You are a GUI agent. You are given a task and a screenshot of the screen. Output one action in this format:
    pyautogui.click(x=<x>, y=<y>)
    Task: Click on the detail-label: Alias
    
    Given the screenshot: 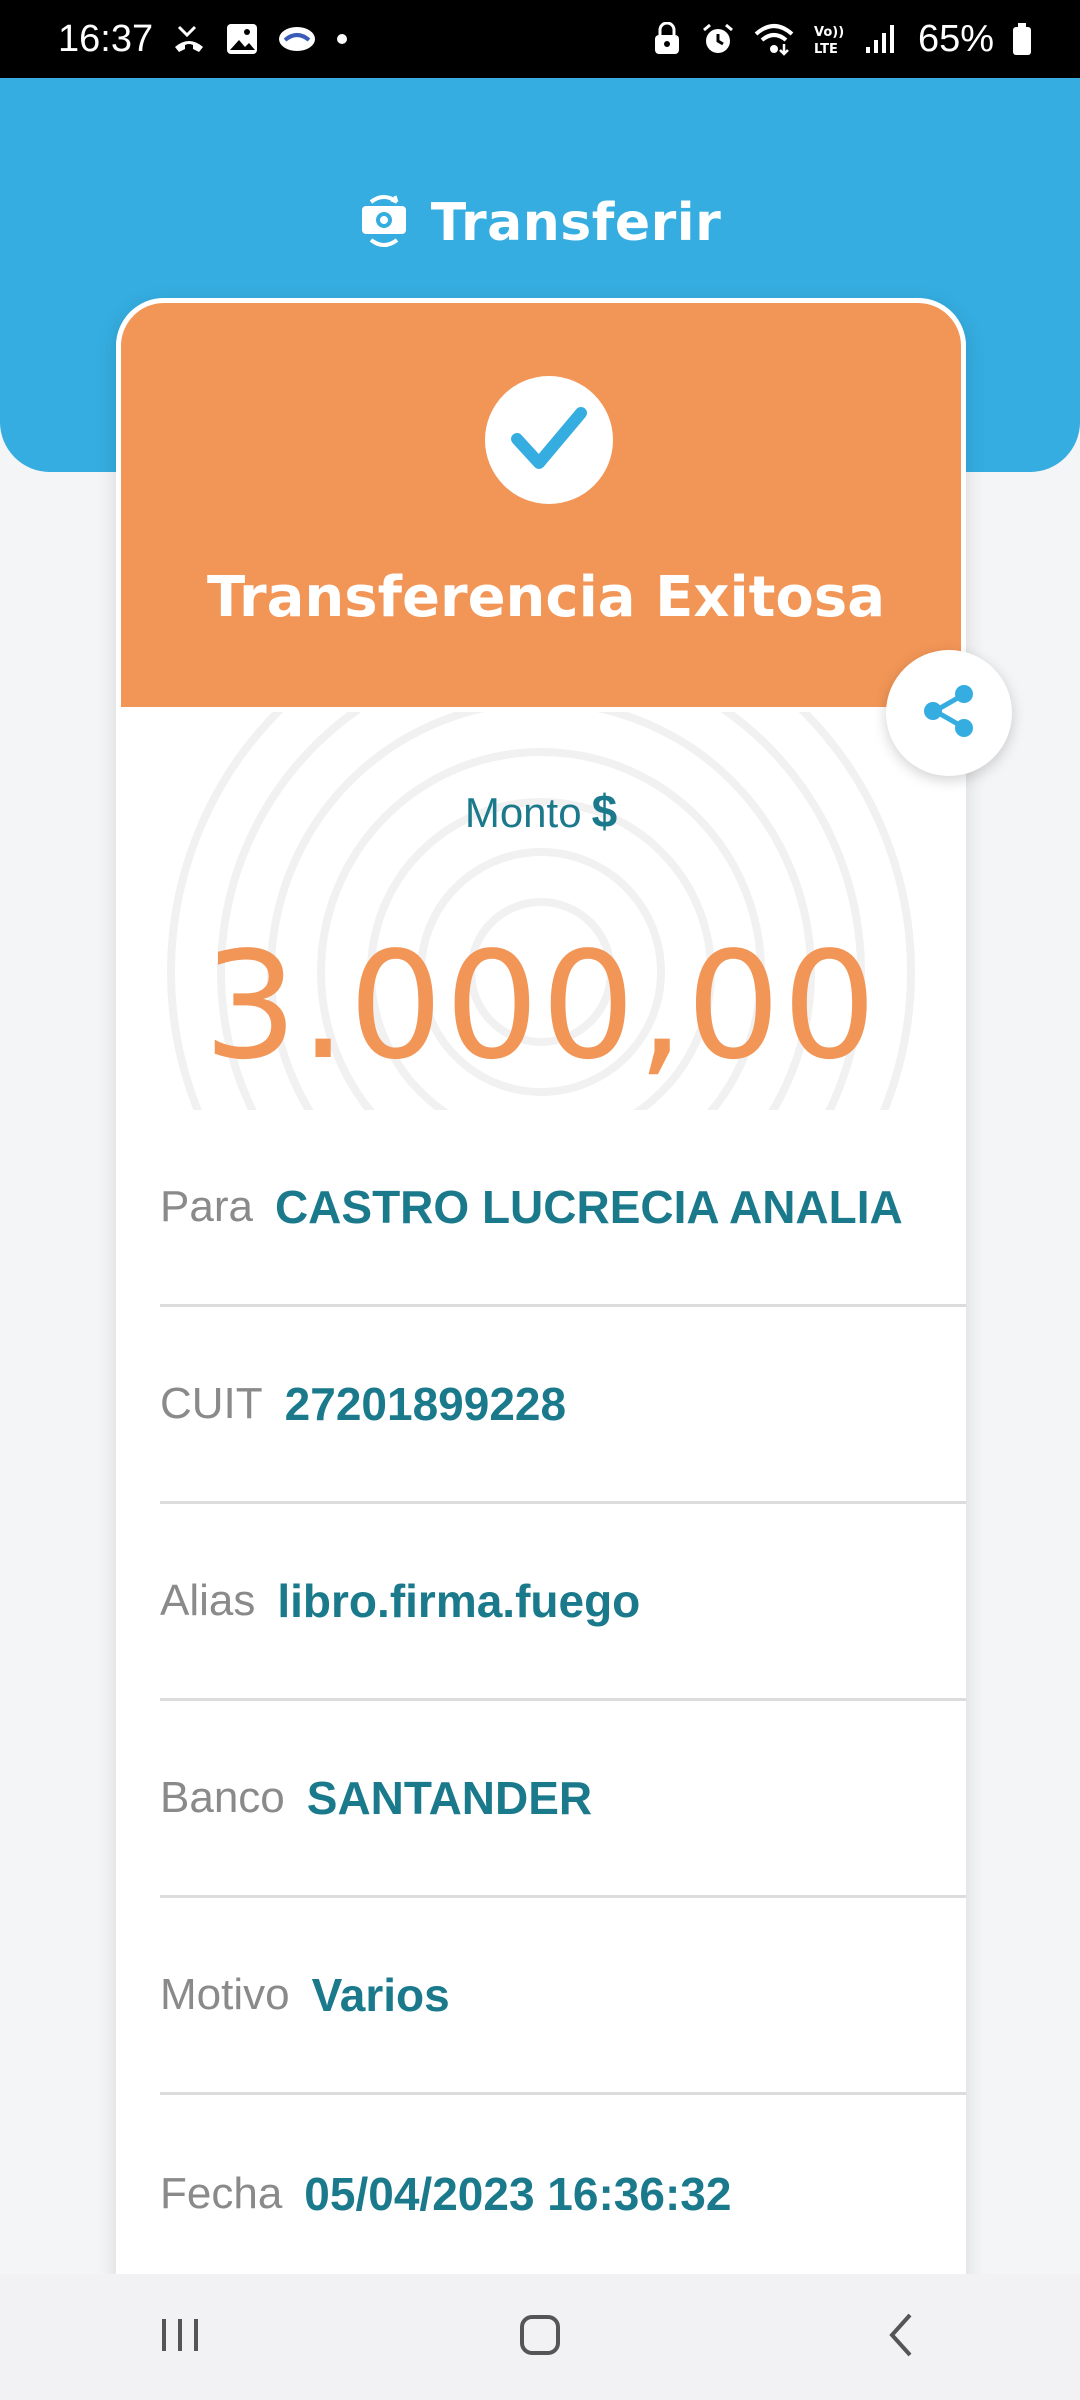 What is the action you would take?
    pyautogui.click(x=208, y=1600)
    